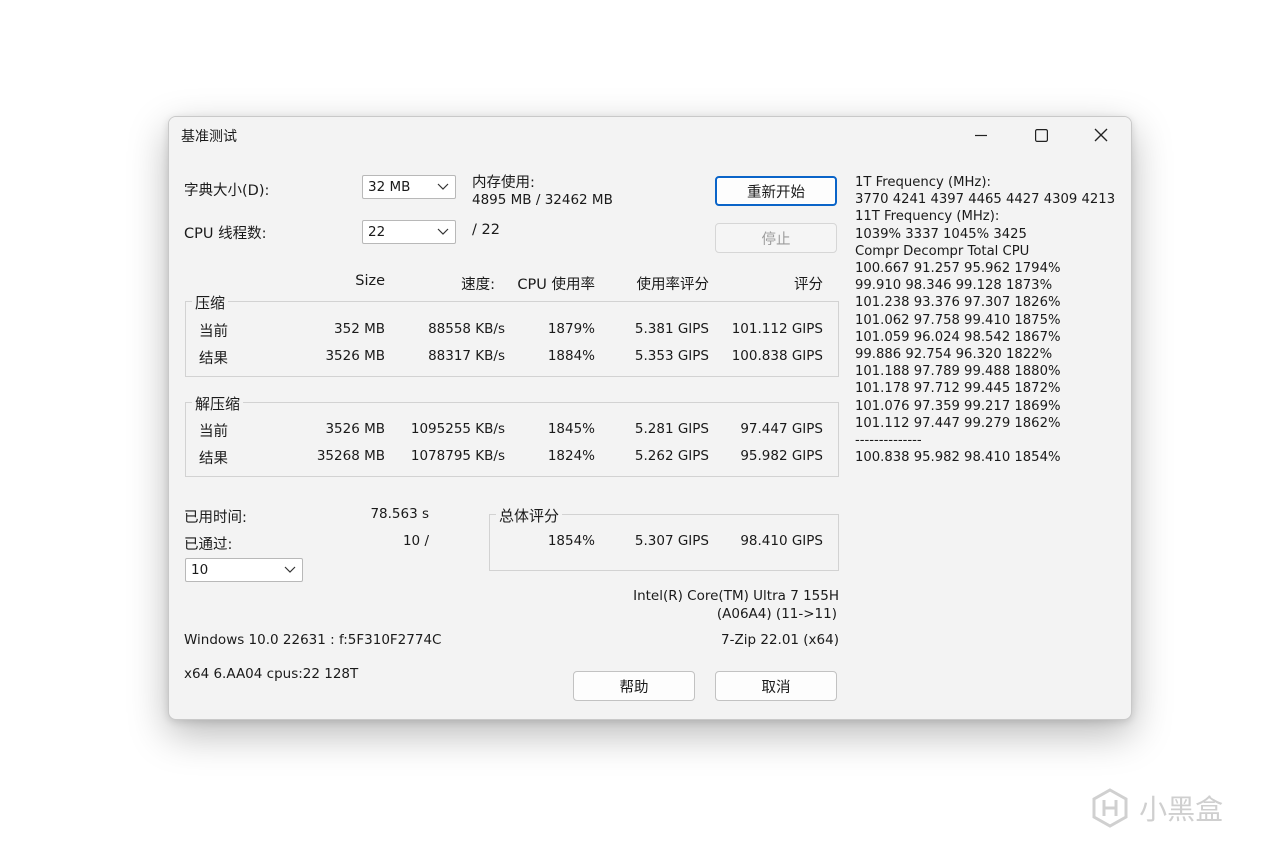 The image size is (1280, 853). What do you see at coordinates (571, 429) in the screenshot?
I see `cell-cpu: 1845%` at bounding box center [571, 429].